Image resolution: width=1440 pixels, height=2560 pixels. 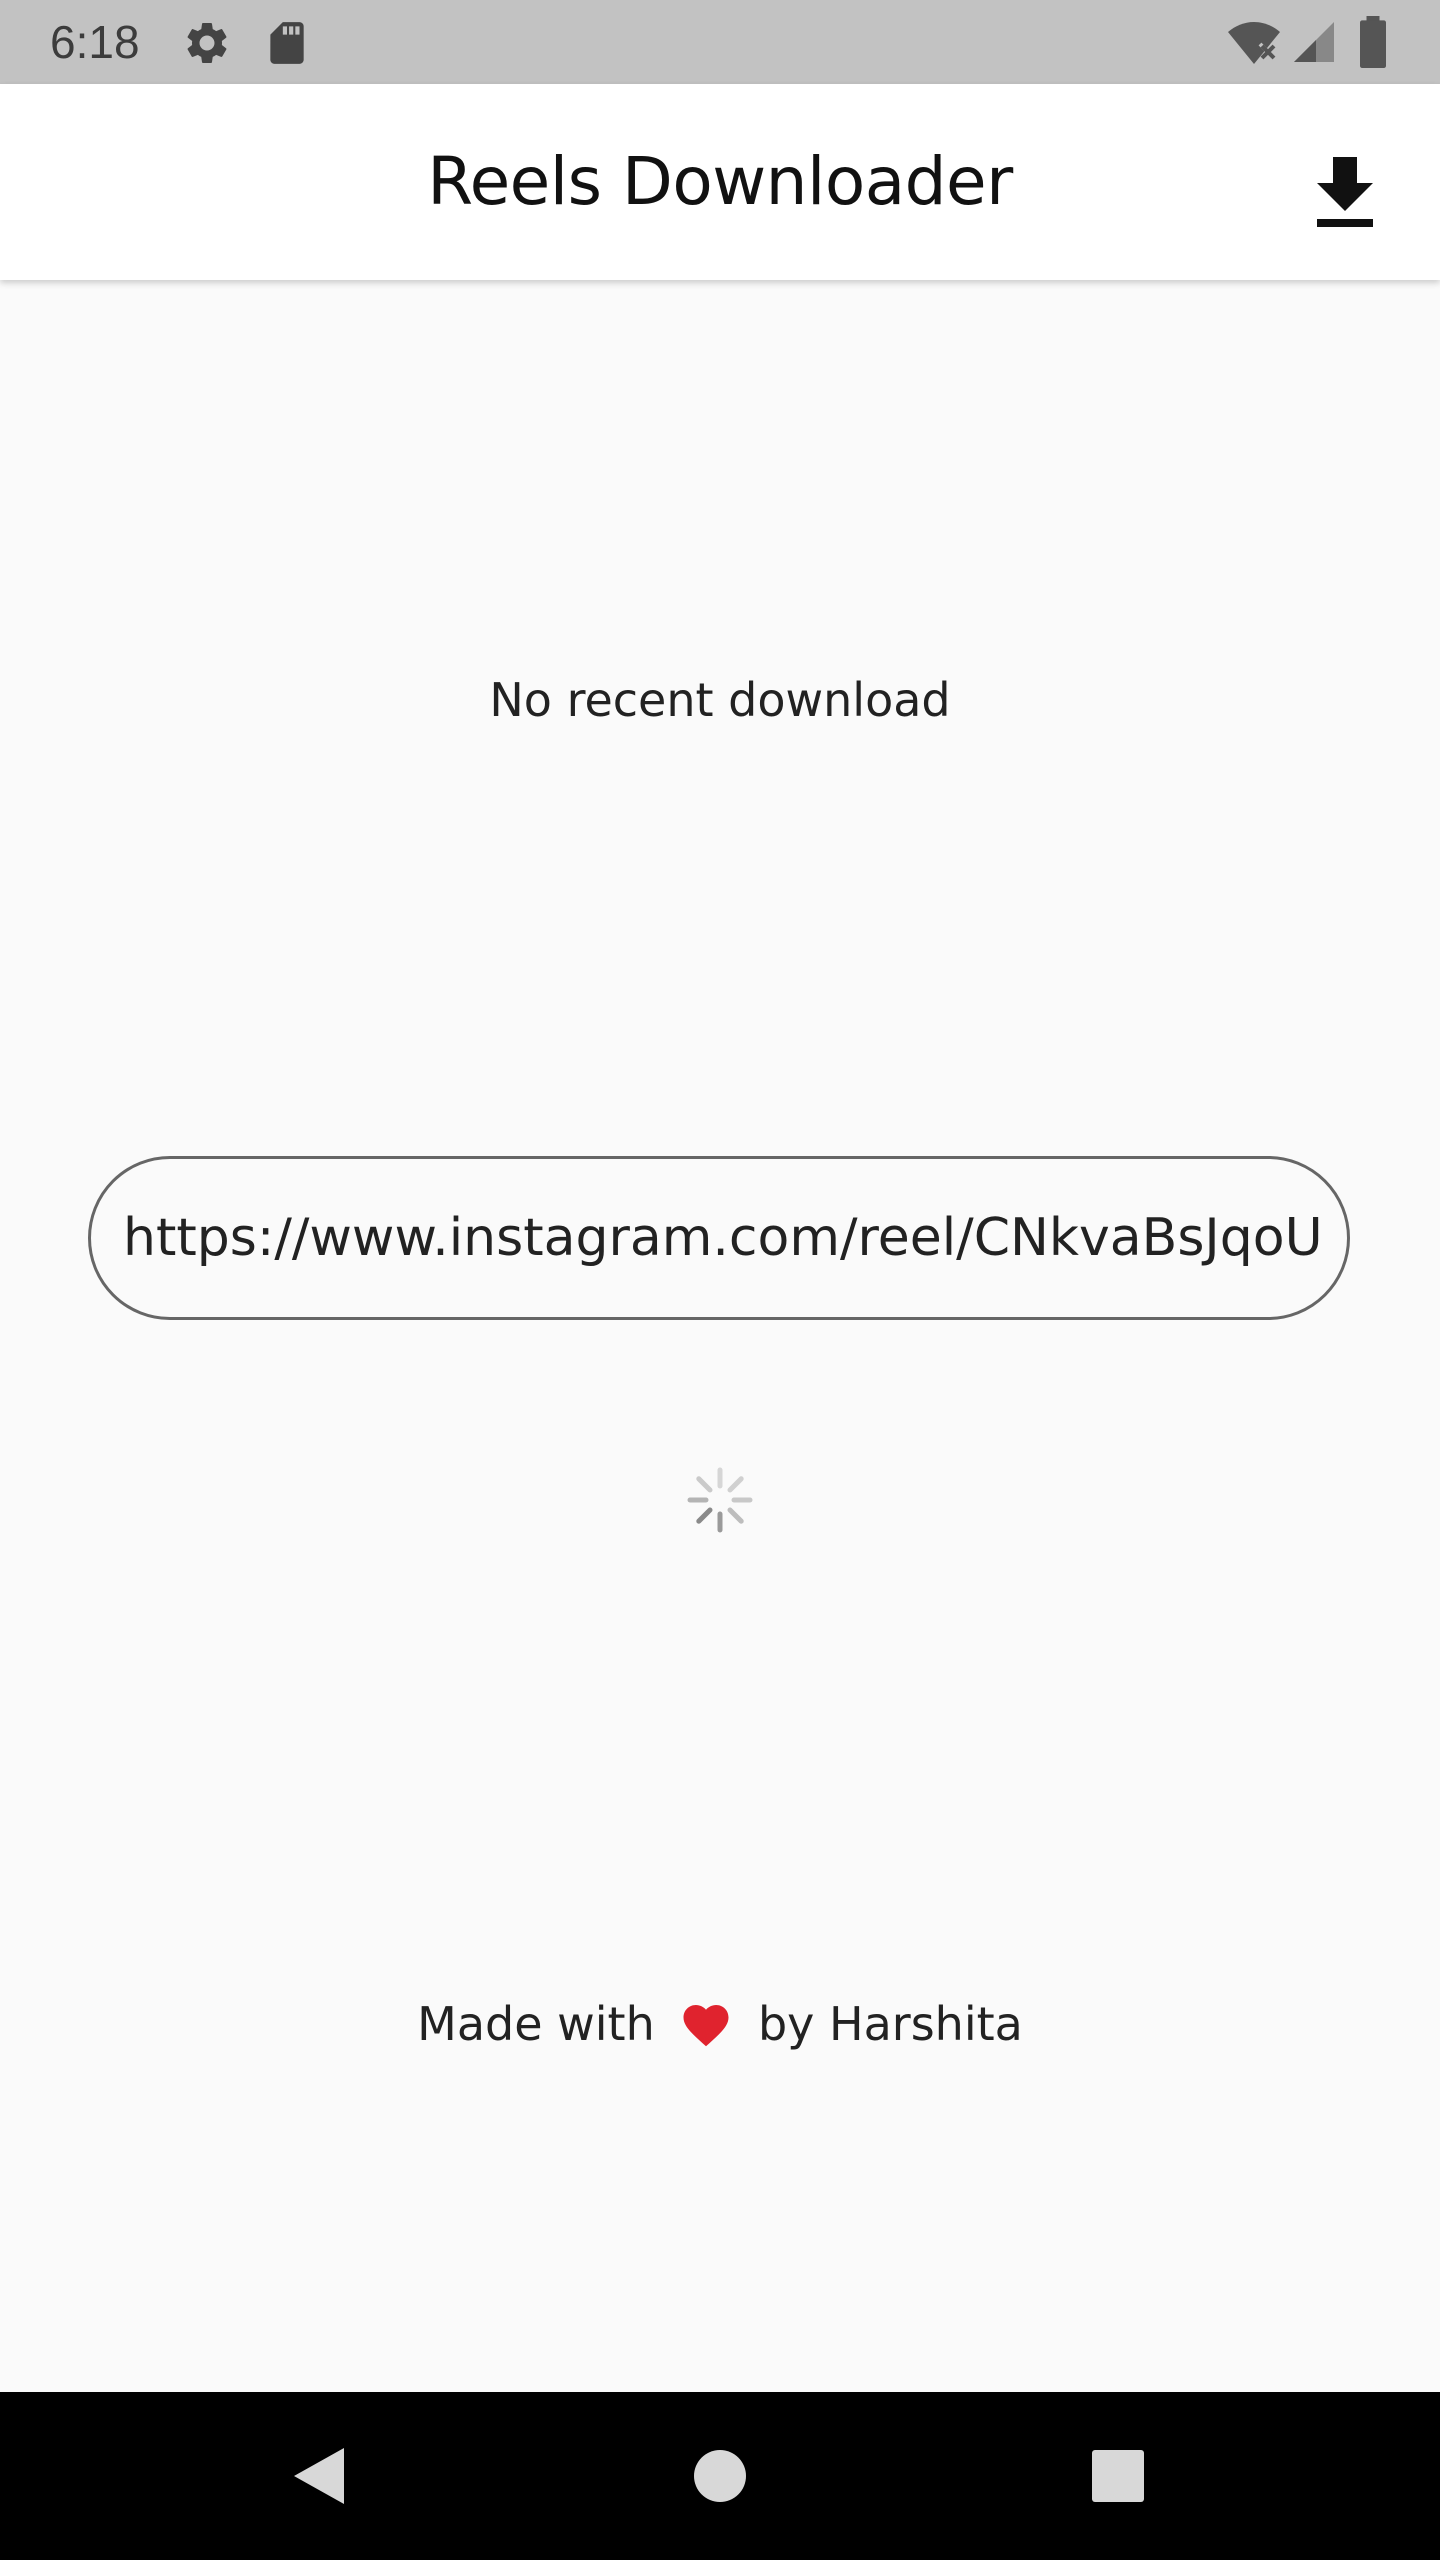 I want to click on footer-prefix: Made with, so click(x=536, y=2024).